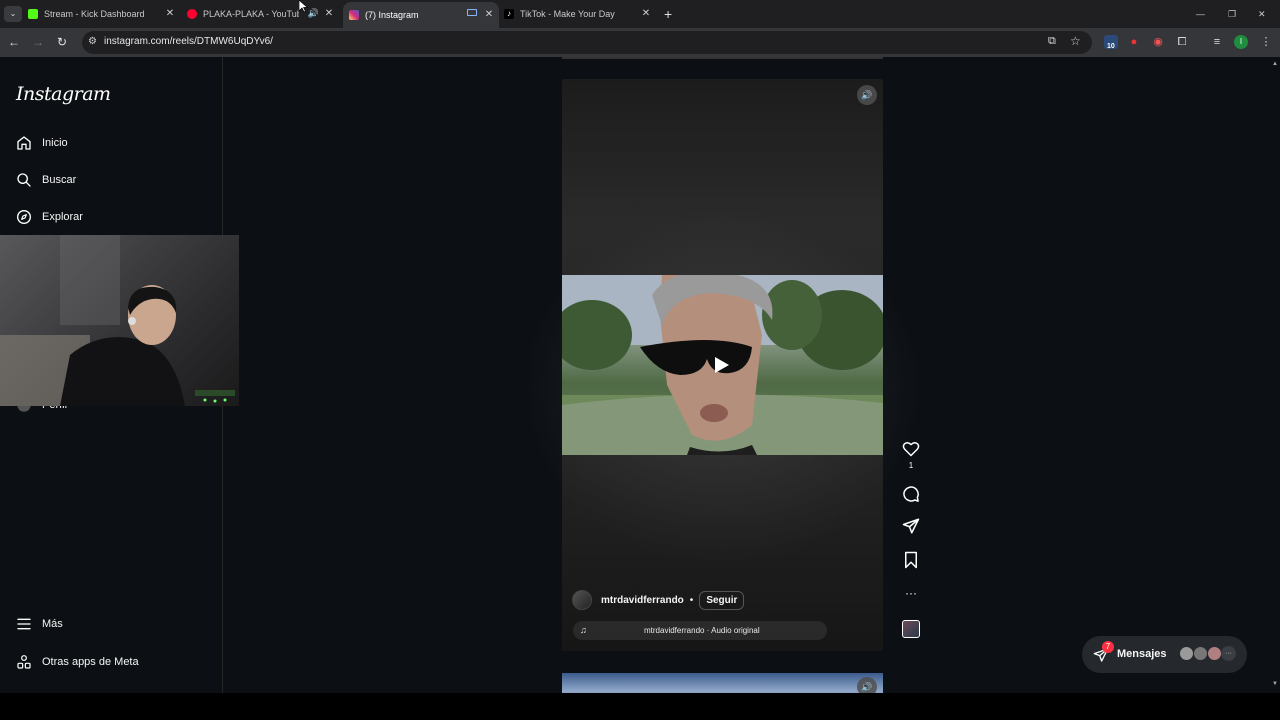 The height and width of the screenshot is (720, 1280). Describe the element at coordinates (582, 600) in the screenshot. I see `author-avatar` at that location.